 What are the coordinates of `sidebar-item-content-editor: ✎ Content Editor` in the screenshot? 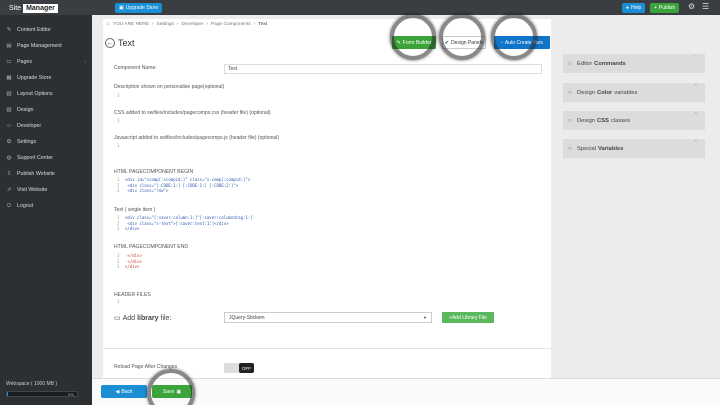 It's located at (46, 30).